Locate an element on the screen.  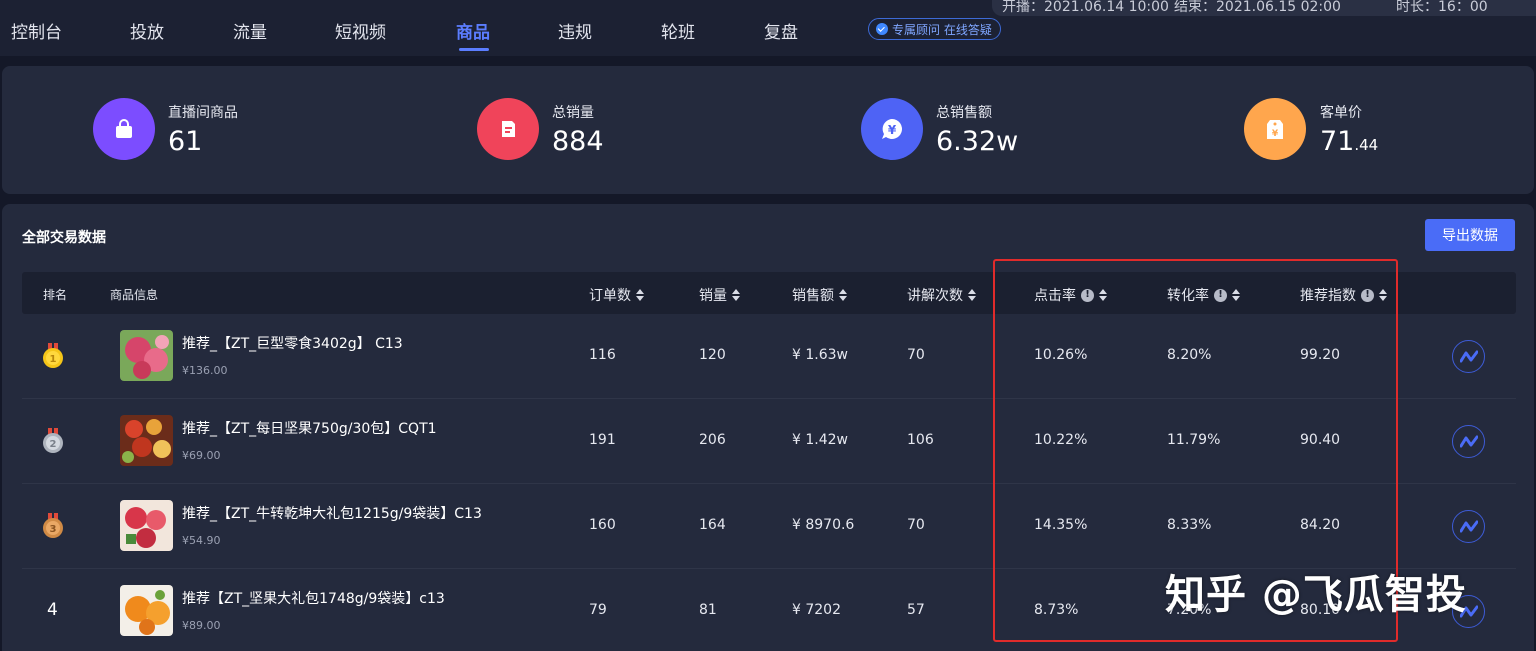
cell-sales: 120 is located at coordinates (712, 355).